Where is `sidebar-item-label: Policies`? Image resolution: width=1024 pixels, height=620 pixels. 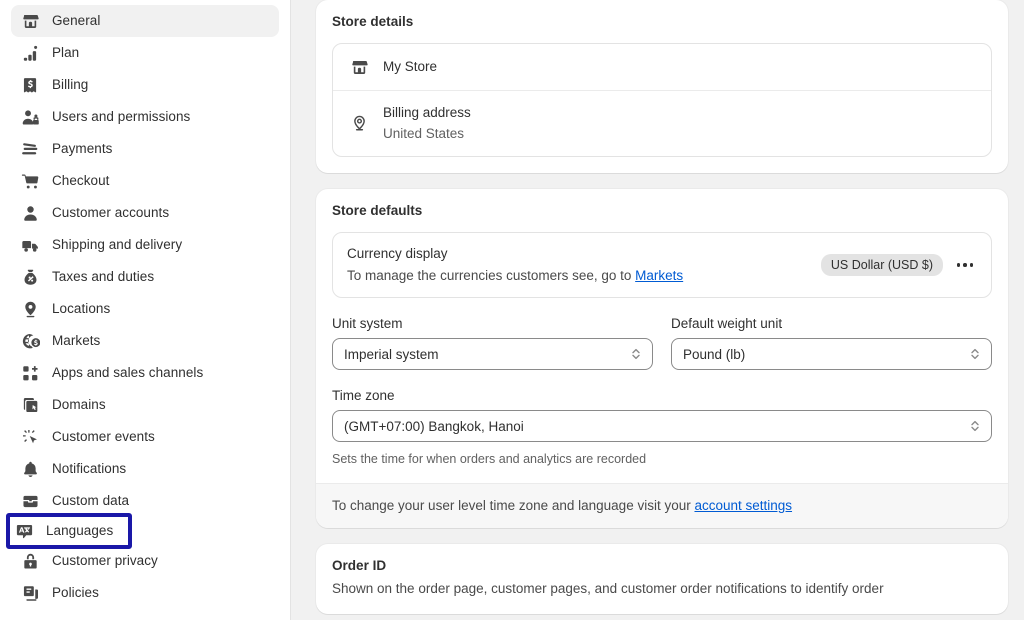 sidebar-item-label: Policies is located at coordinates (75, 593).